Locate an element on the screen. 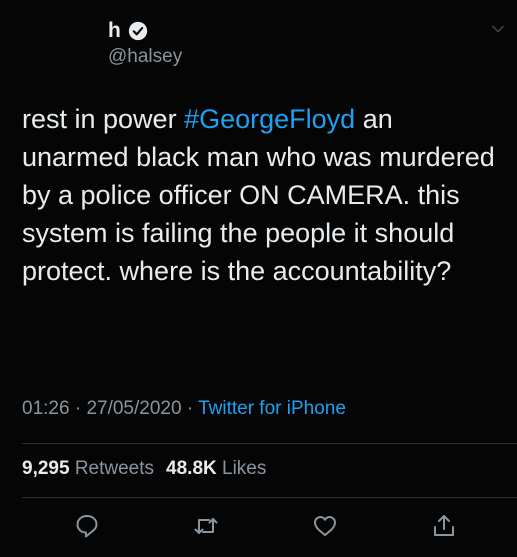 This screenshot has height=557, width=517. likes-count: 48.8K is located at coordinates (191, 468).